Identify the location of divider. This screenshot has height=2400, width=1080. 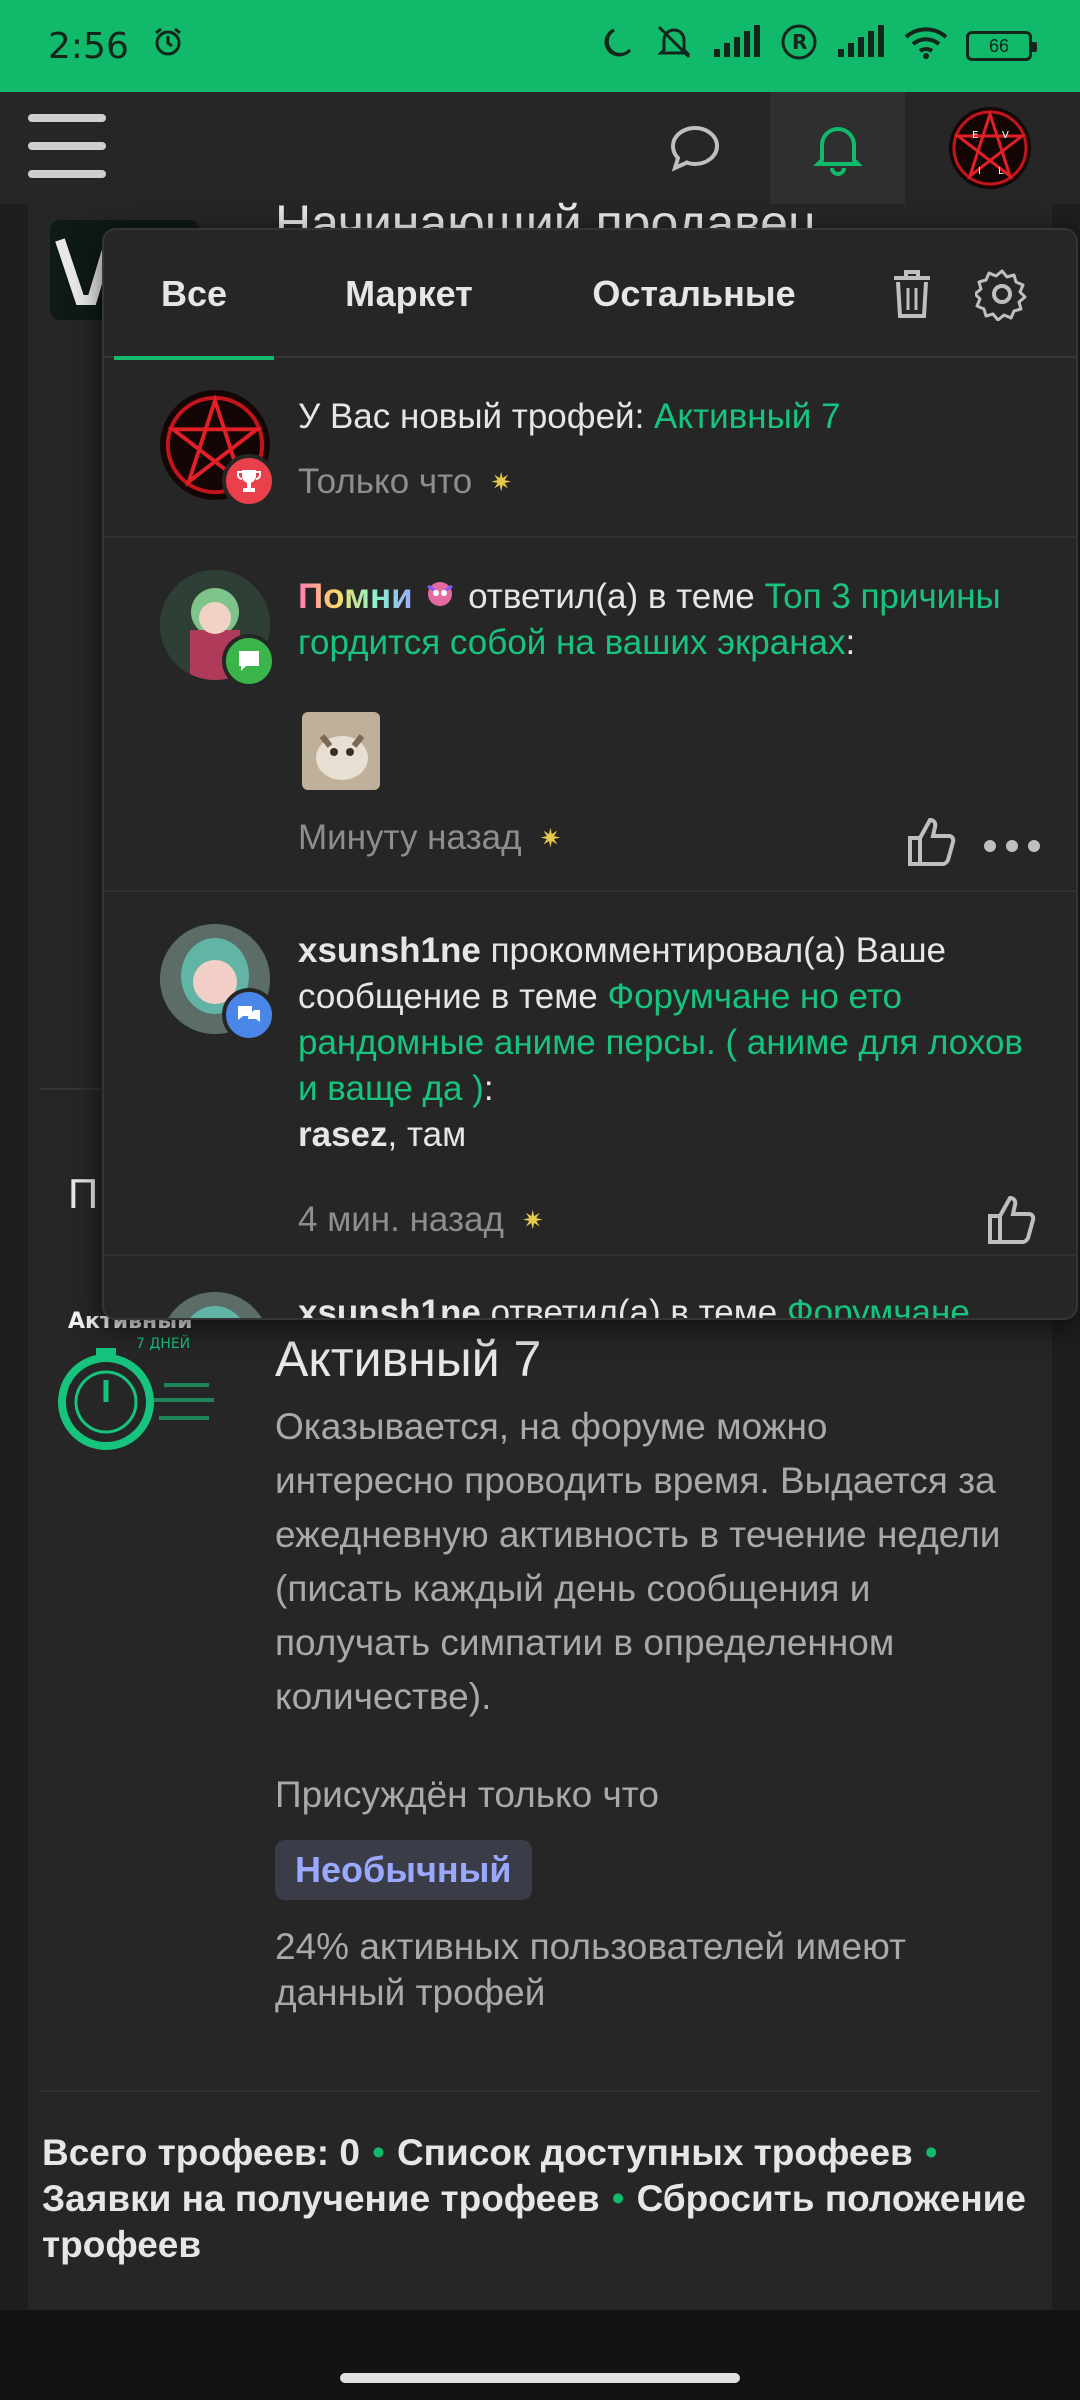
(73, 1089).